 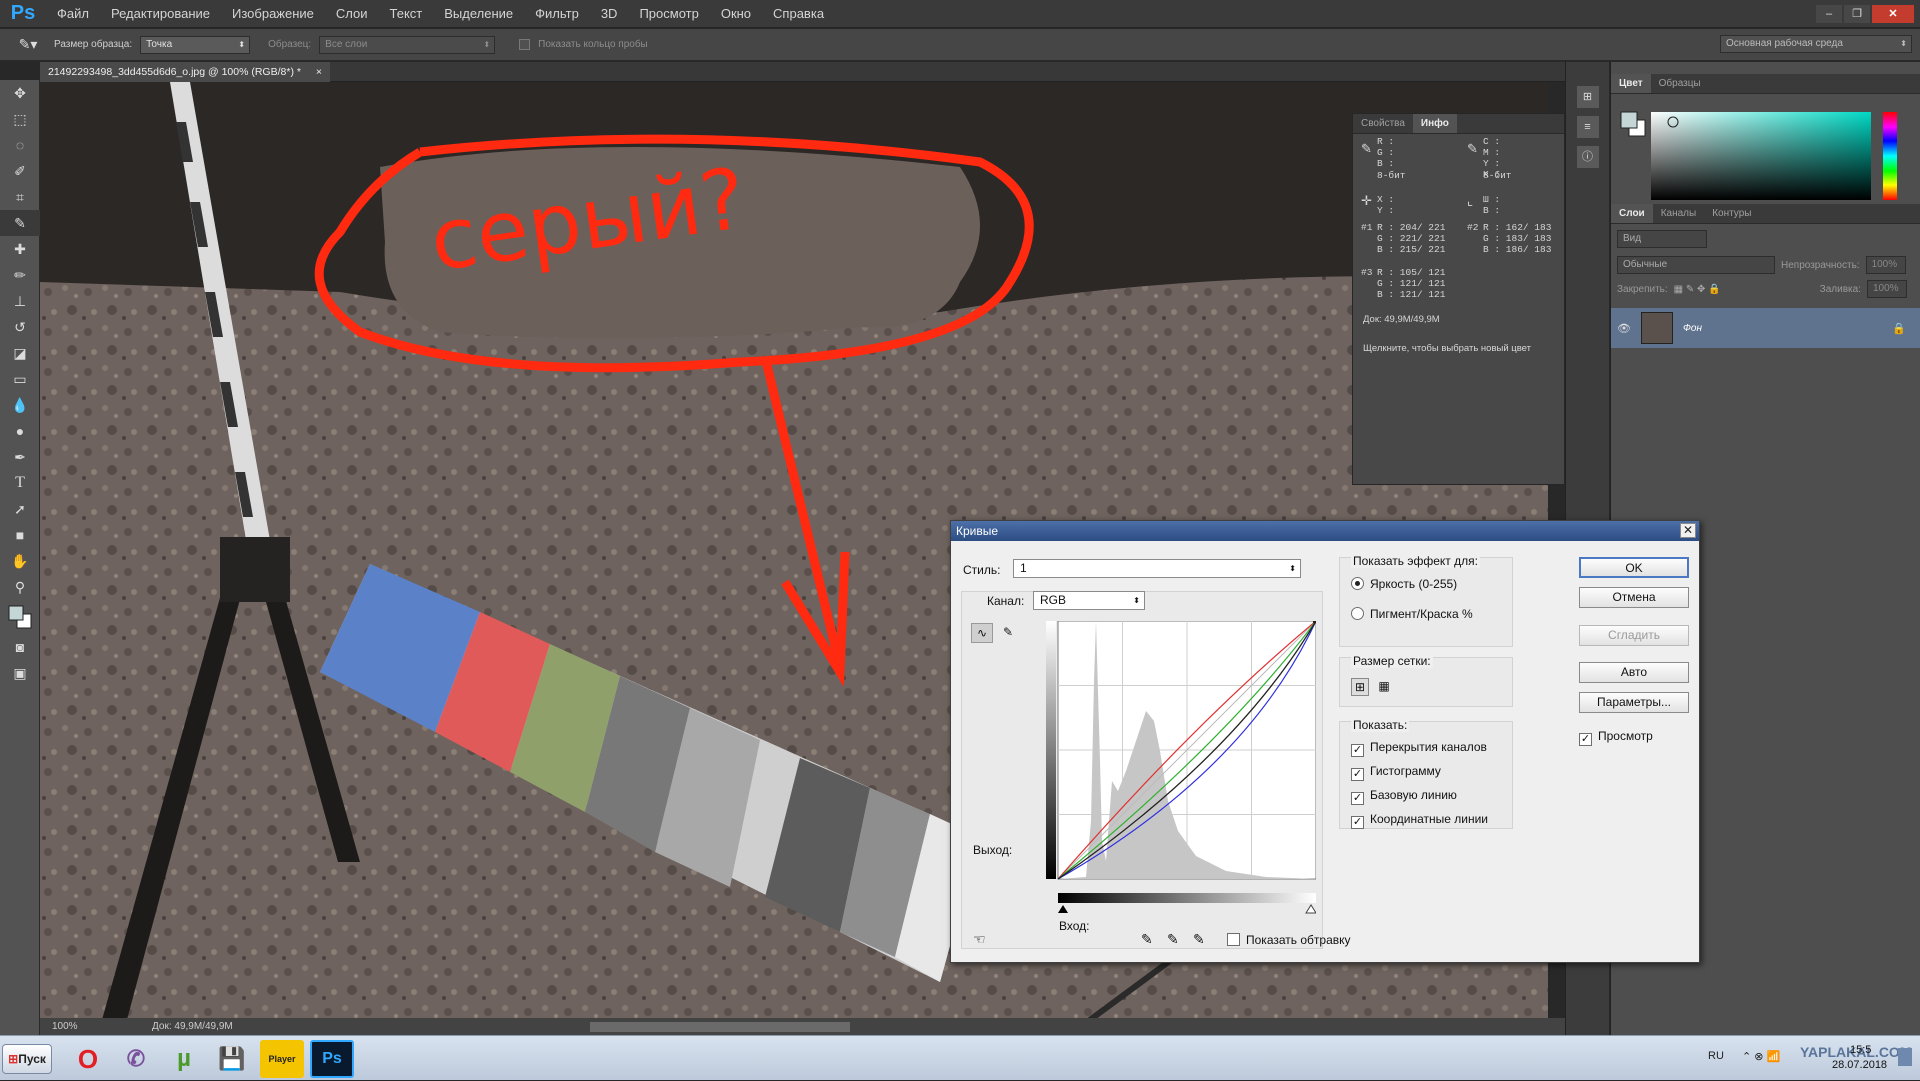 What do you see at coordinates (1829, 13) in the screenshot?
I see `minimize-button: –` at bounding box center [1829, 13].